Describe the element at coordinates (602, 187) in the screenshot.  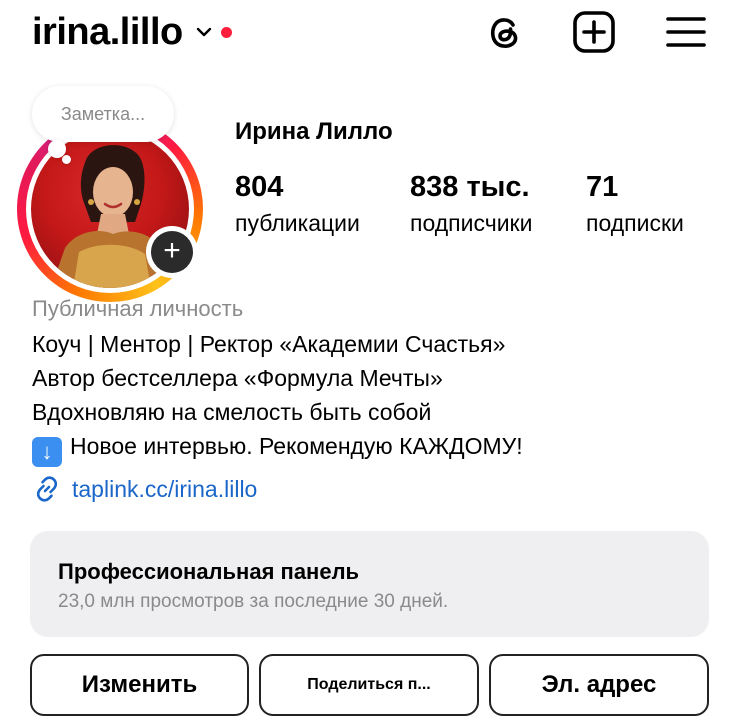
I see `stat-value: 71` at that location.